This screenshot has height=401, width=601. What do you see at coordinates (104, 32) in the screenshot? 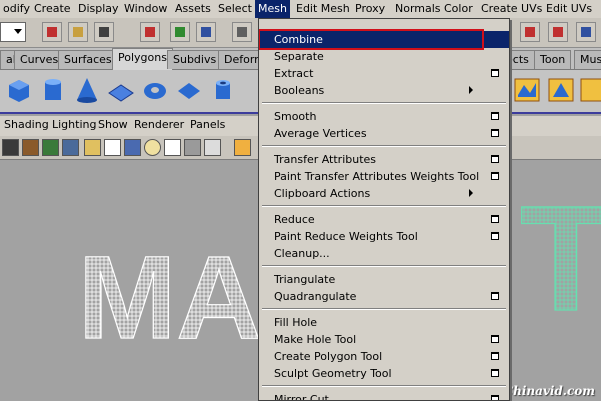
I see `save-scene-icon` at bounding box center [104, 32].